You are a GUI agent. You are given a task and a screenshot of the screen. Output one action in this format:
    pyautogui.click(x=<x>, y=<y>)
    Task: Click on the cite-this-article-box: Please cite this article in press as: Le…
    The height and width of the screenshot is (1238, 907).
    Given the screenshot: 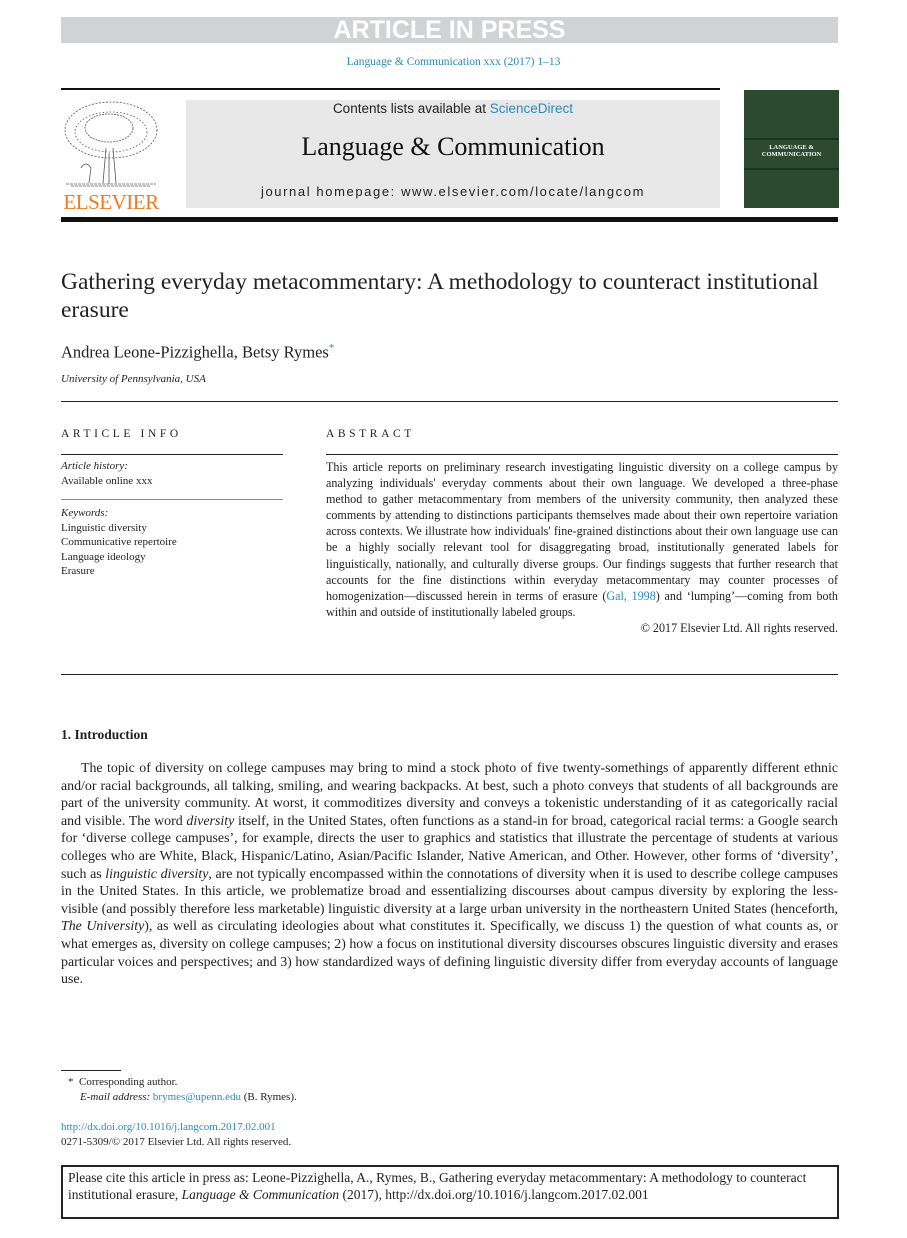 What is the action you would take?
    pyautogui.click(x=450, y=1192)
    